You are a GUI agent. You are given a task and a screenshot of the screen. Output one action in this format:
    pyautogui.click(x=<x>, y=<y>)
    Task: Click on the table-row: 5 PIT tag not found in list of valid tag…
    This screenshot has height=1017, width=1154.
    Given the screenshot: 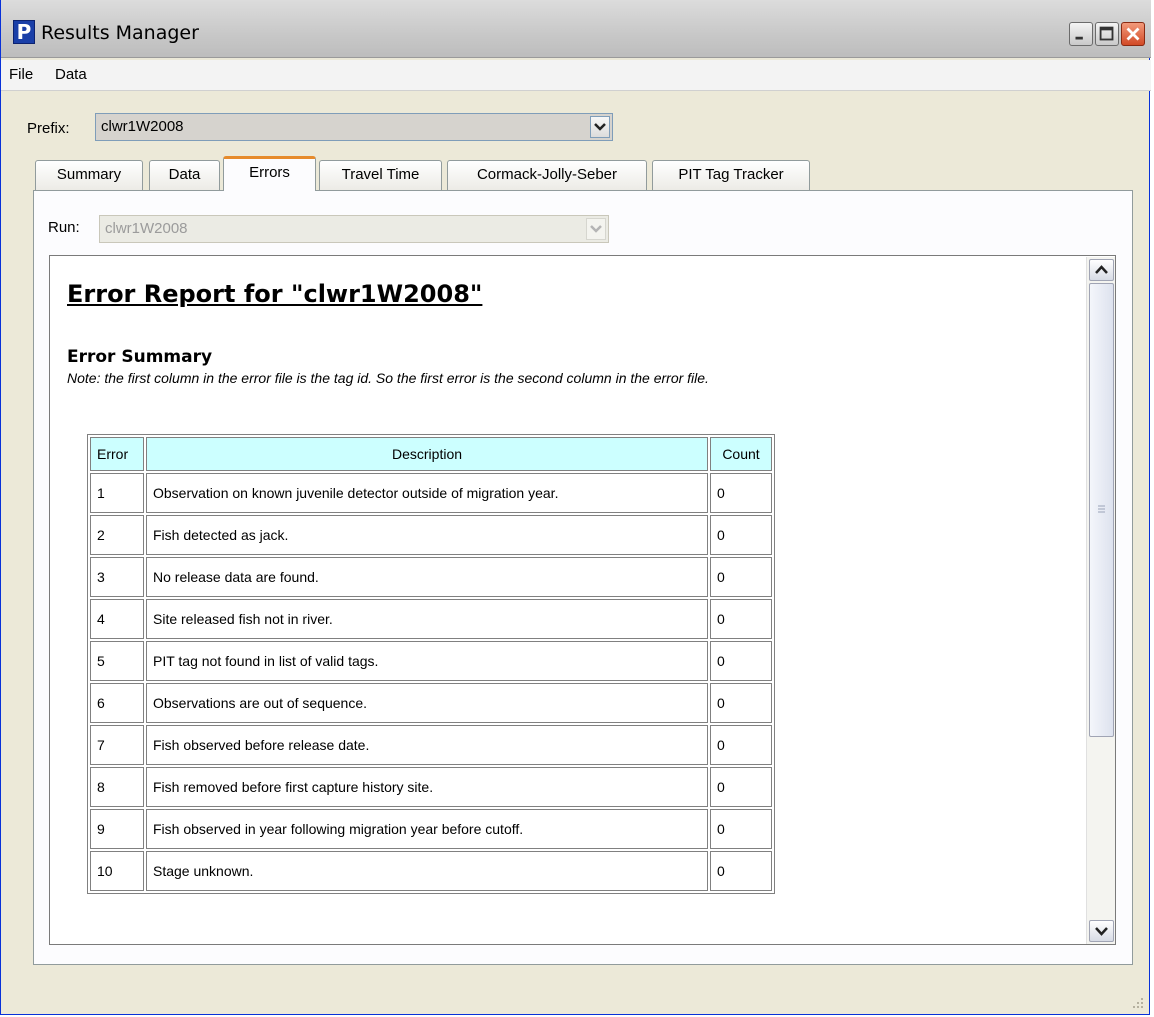 What is the action you would take?
    pyautogui.click(x=431, y=661)
    